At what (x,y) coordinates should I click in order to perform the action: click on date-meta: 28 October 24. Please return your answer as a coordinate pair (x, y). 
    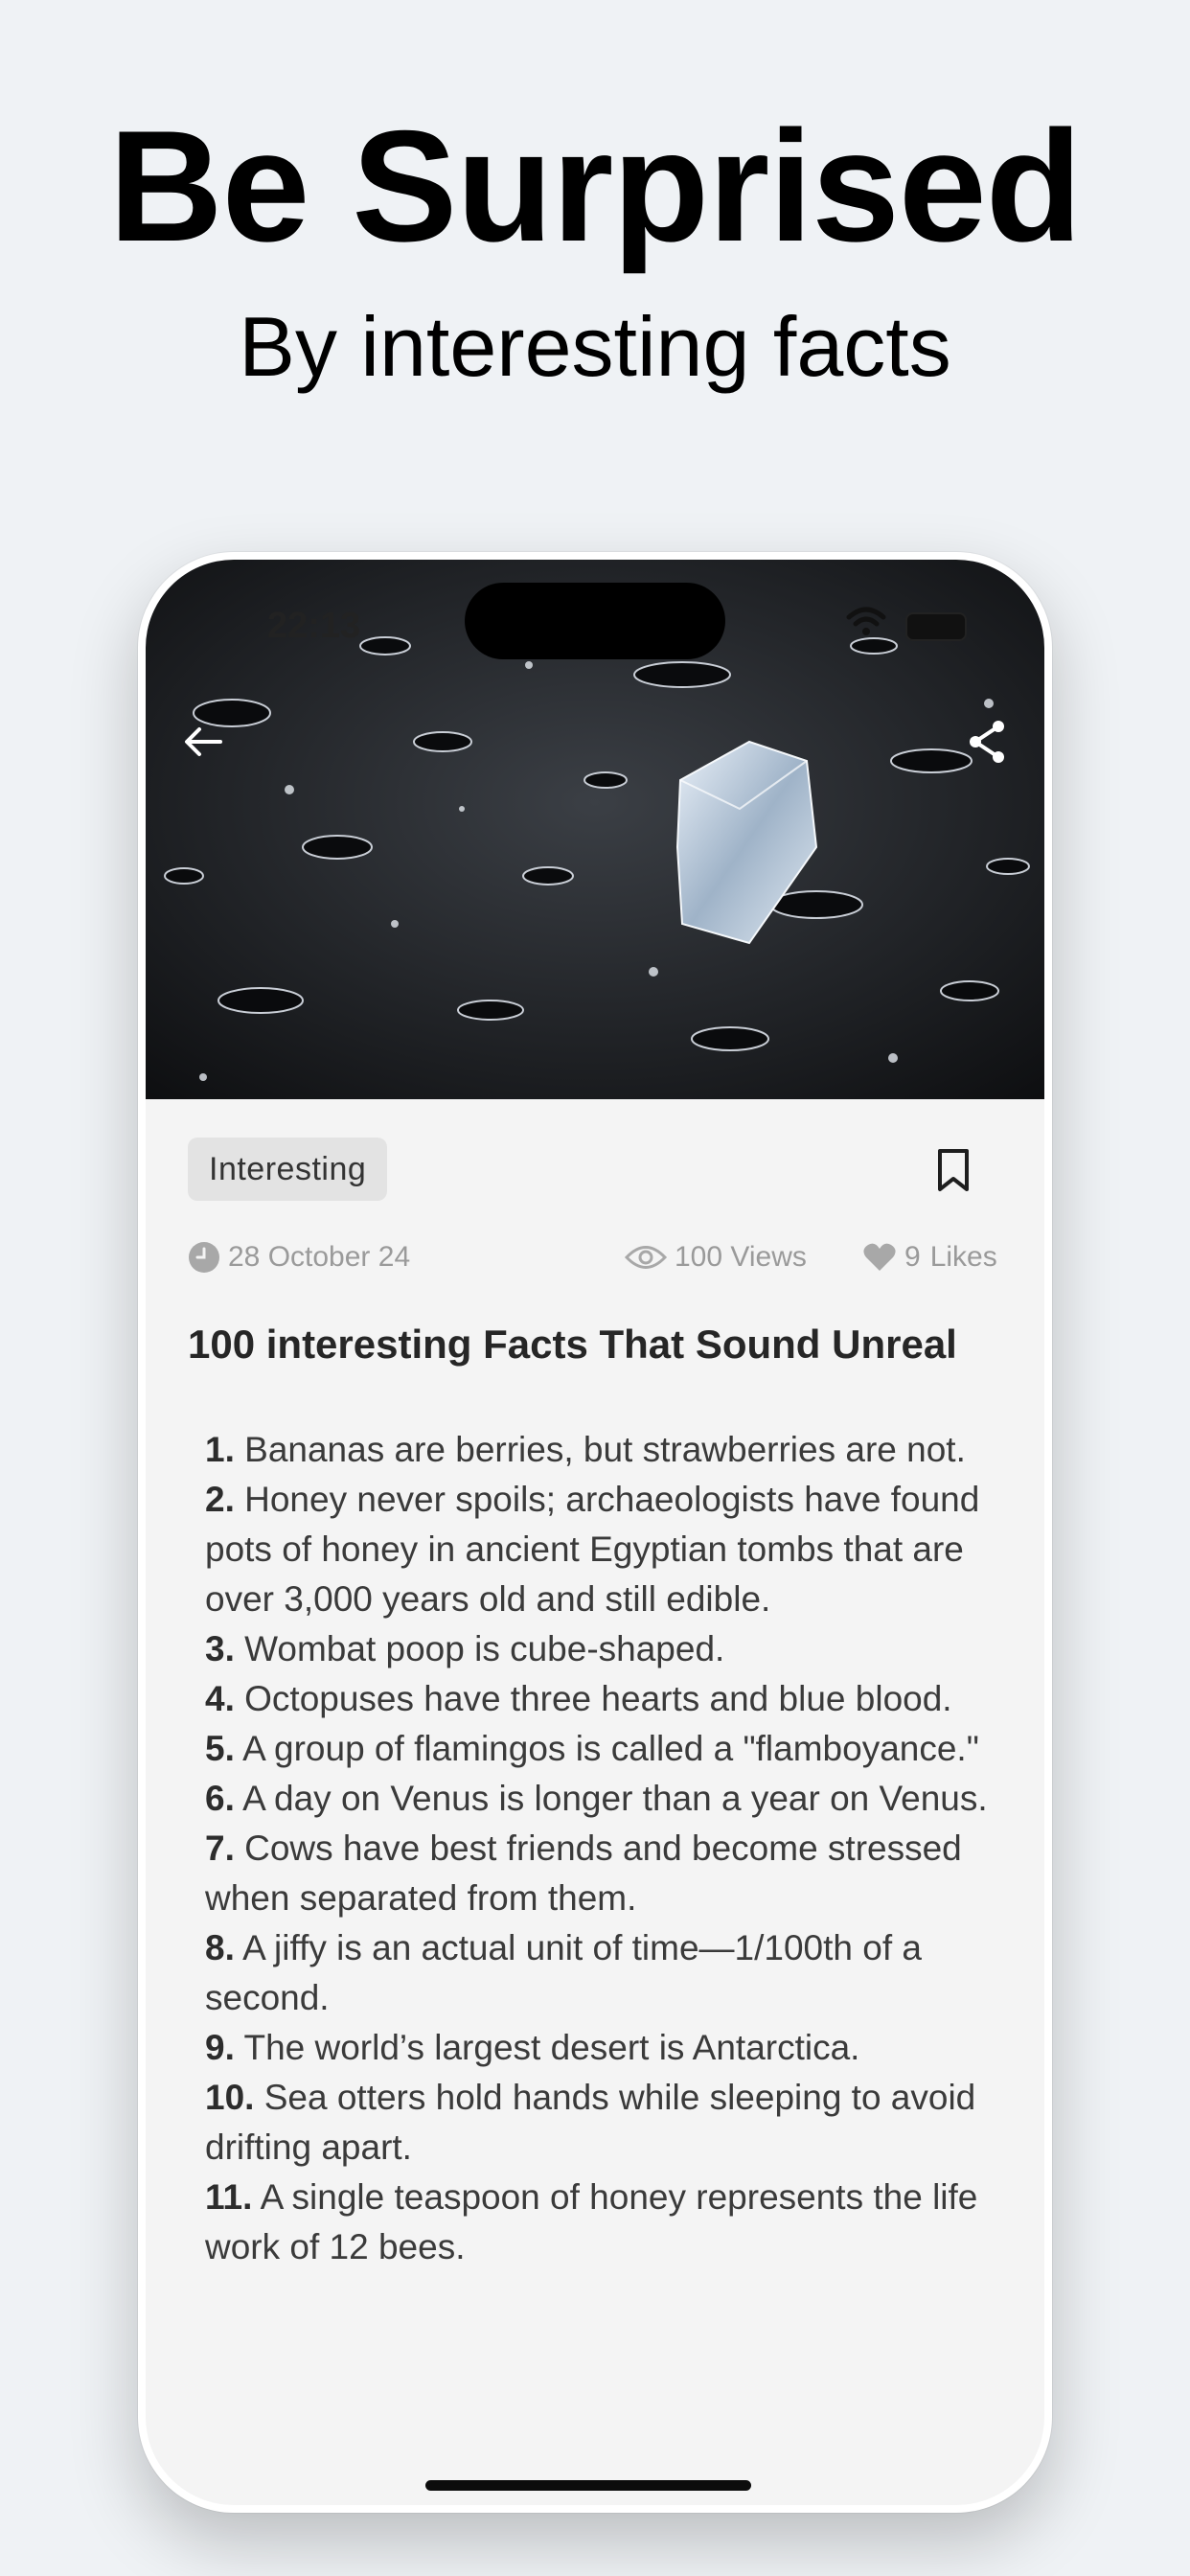
    Looking at the image, I should click on (299, 1257).